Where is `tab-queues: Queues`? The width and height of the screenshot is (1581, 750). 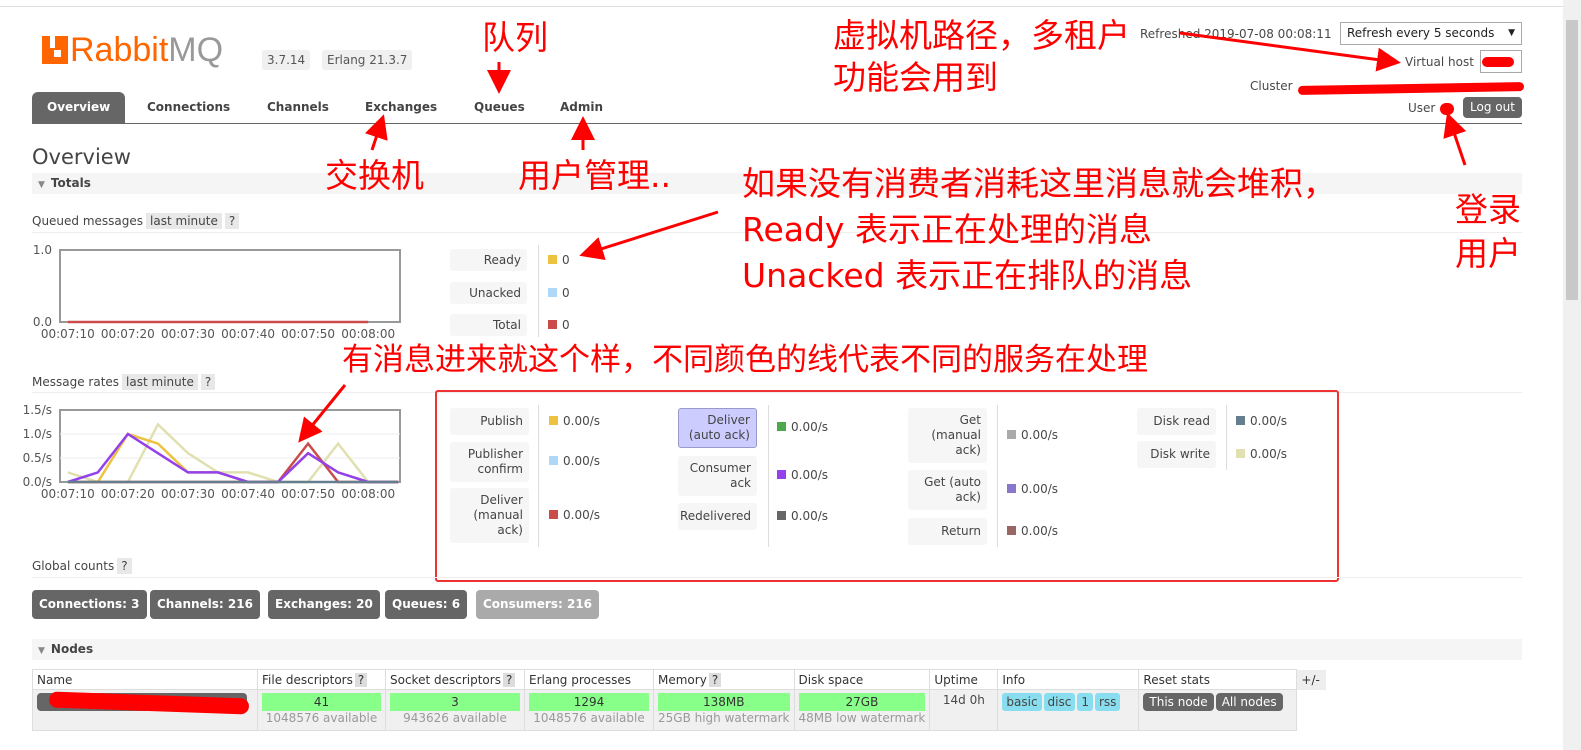
tab-queues: Queues is located at coordinates (499, 107).